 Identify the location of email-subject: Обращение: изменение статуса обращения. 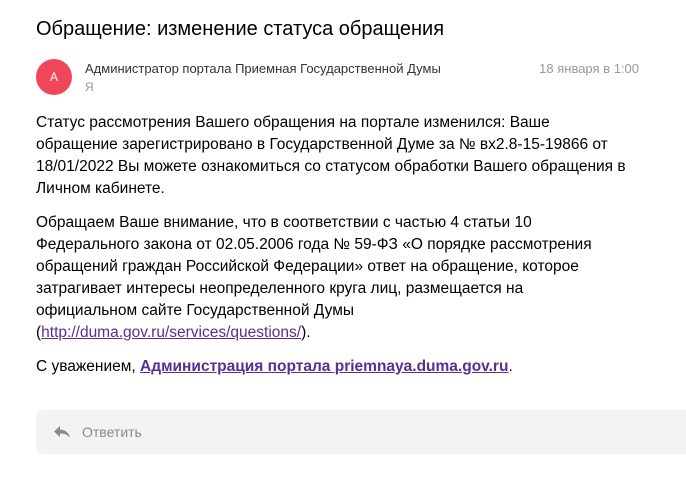
(240, 29).